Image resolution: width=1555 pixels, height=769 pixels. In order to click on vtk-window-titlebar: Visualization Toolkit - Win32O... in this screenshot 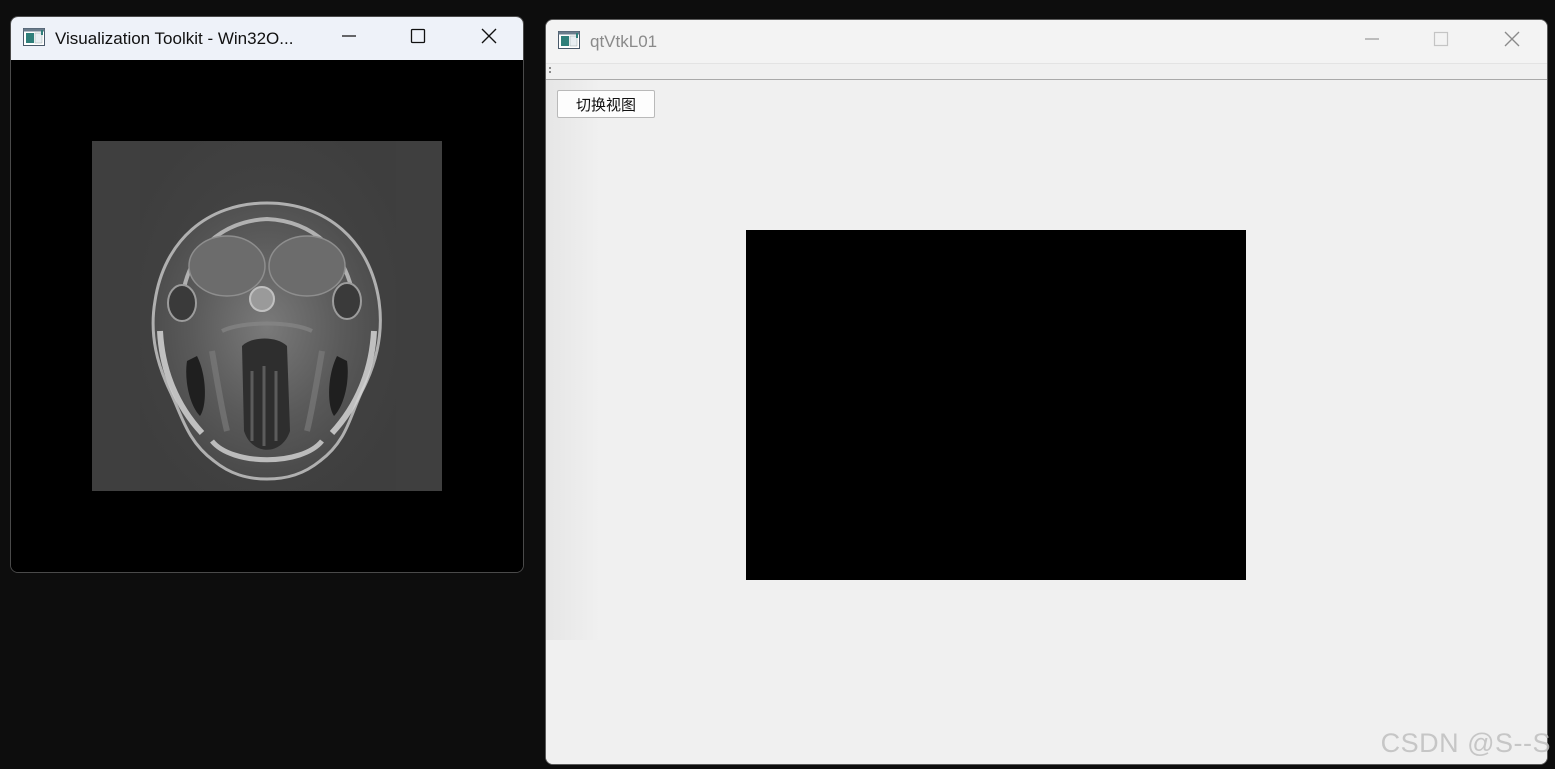, I will do `click(267, 38)`.